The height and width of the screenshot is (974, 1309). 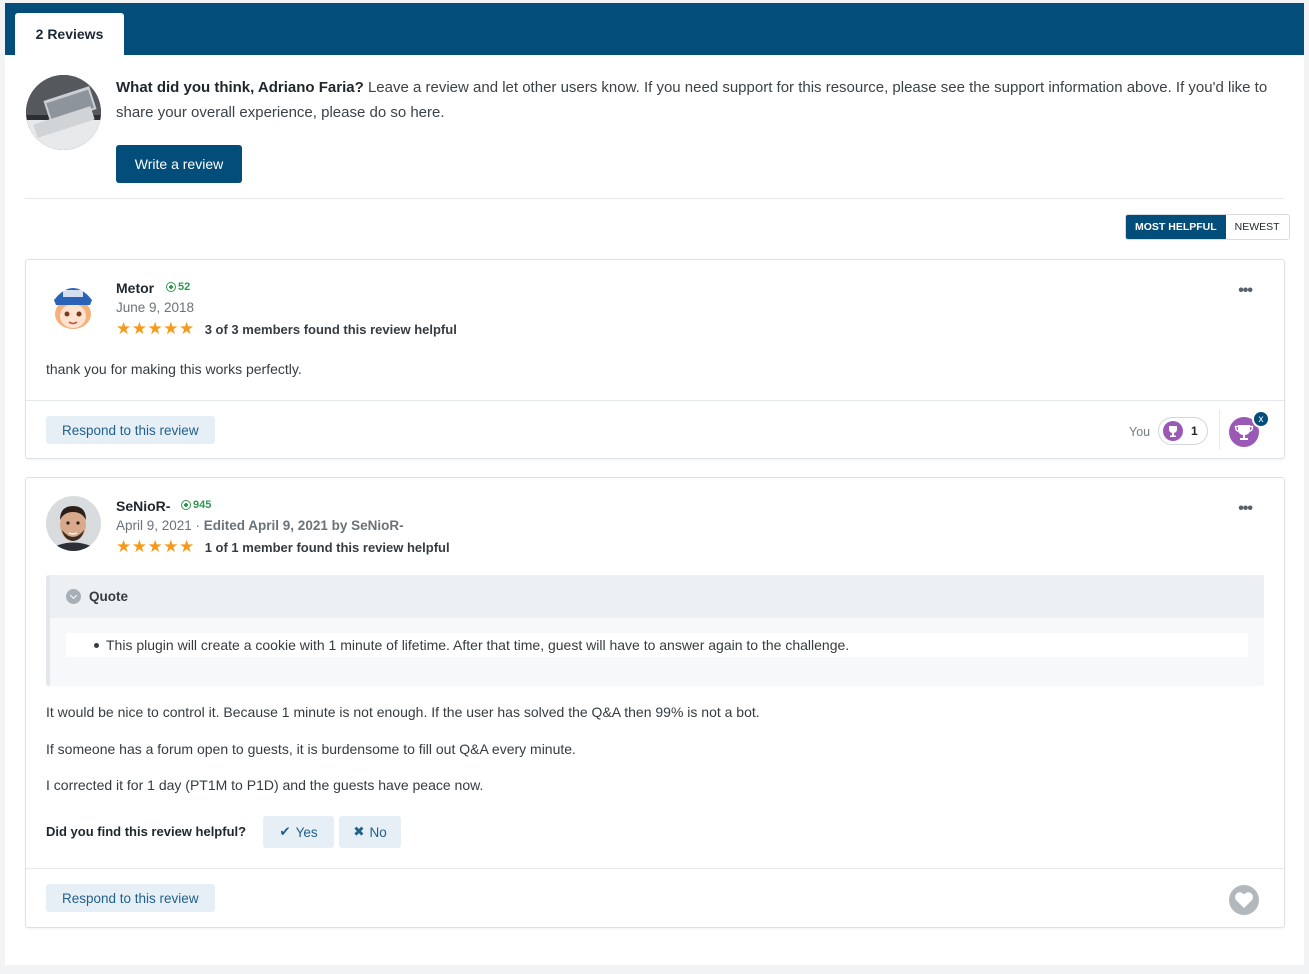 What do you see at coordinates (657, 596) in the screenshot?
I see `quote-header: Quote` at bounding box center [657, 596].